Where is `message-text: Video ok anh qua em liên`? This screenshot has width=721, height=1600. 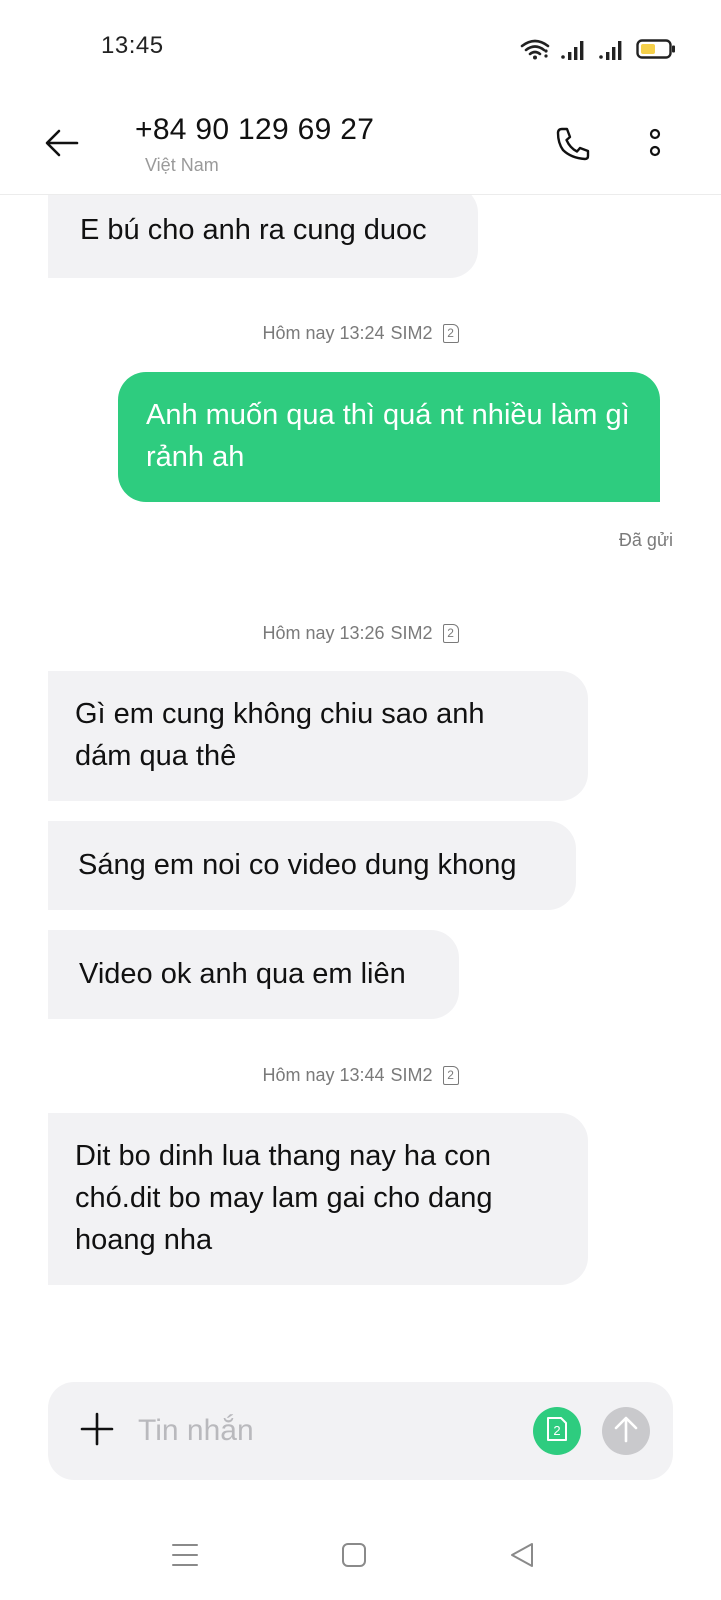
message-text: Video ok anh qua em liên is located at coordinates (242, 974).